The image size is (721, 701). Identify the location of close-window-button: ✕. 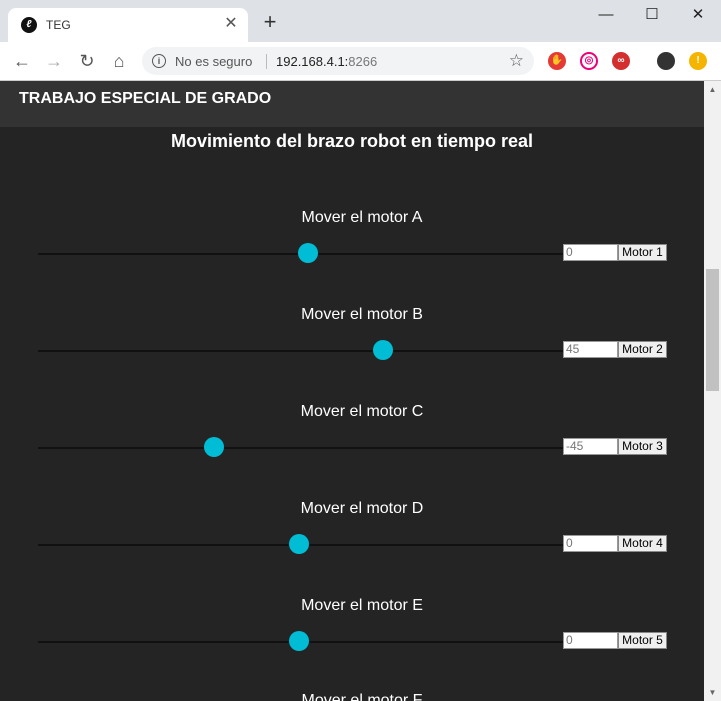
(698, 15).